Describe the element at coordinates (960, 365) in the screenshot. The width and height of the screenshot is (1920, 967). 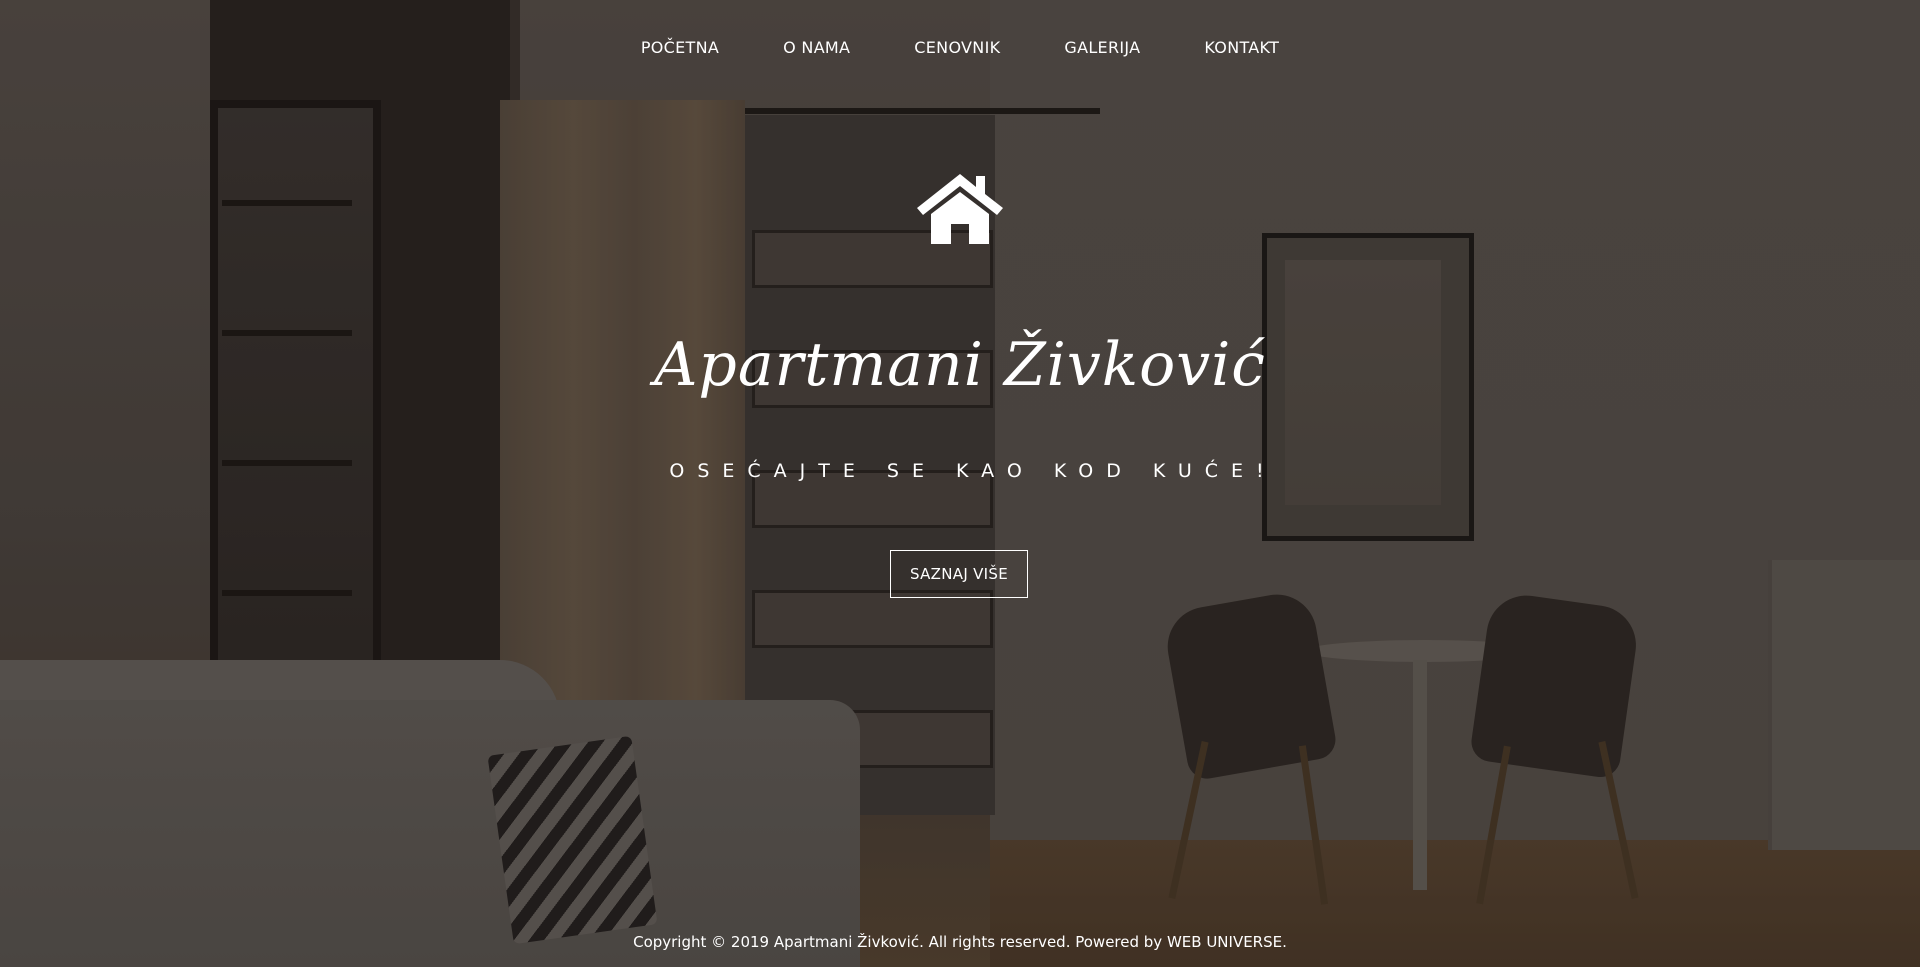
I see `hero-title: Apartmani Živković` at that location.